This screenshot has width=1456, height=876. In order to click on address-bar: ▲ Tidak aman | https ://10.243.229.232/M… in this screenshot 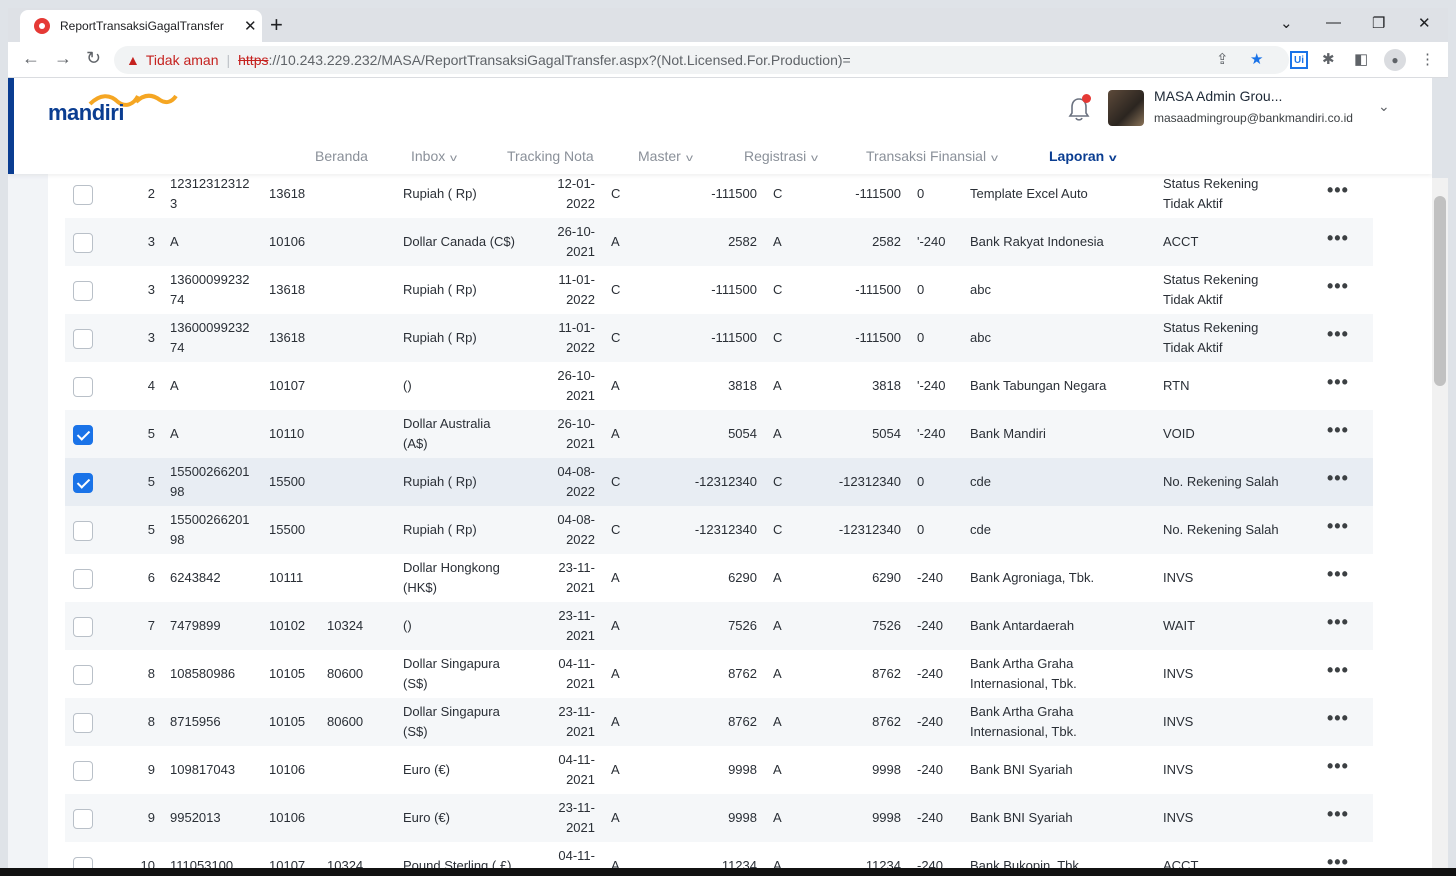, I will do `click(701, 60)`.